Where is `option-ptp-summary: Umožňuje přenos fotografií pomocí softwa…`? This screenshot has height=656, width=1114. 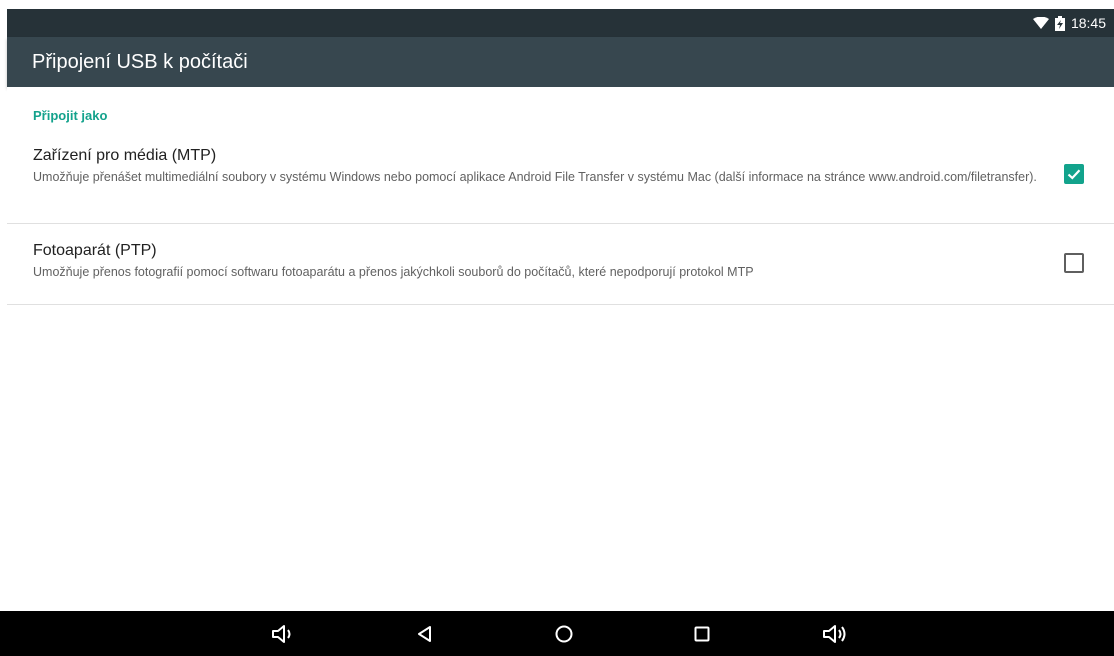
option-ptp-summary: Umožňuje přenos fotografií pomocí softwa… is located at coordinates (393, 272).